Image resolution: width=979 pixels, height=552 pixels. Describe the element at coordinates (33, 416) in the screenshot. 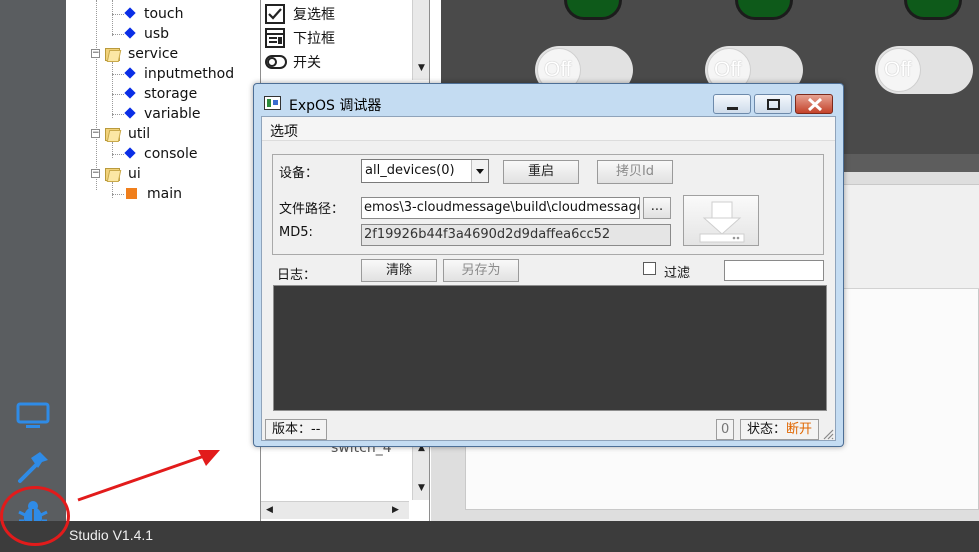

I see `monitor-icon` at that location.